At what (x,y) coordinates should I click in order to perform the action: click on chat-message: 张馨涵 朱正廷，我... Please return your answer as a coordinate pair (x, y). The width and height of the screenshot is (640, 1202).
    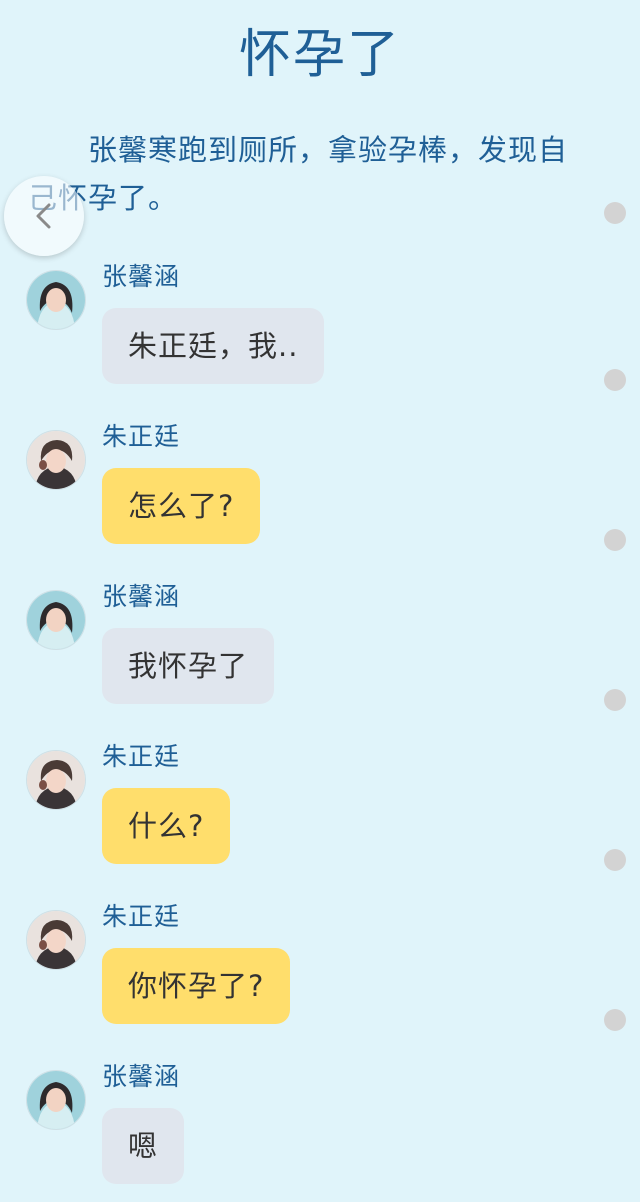
    Looking at the image, I should click on (316, 332).